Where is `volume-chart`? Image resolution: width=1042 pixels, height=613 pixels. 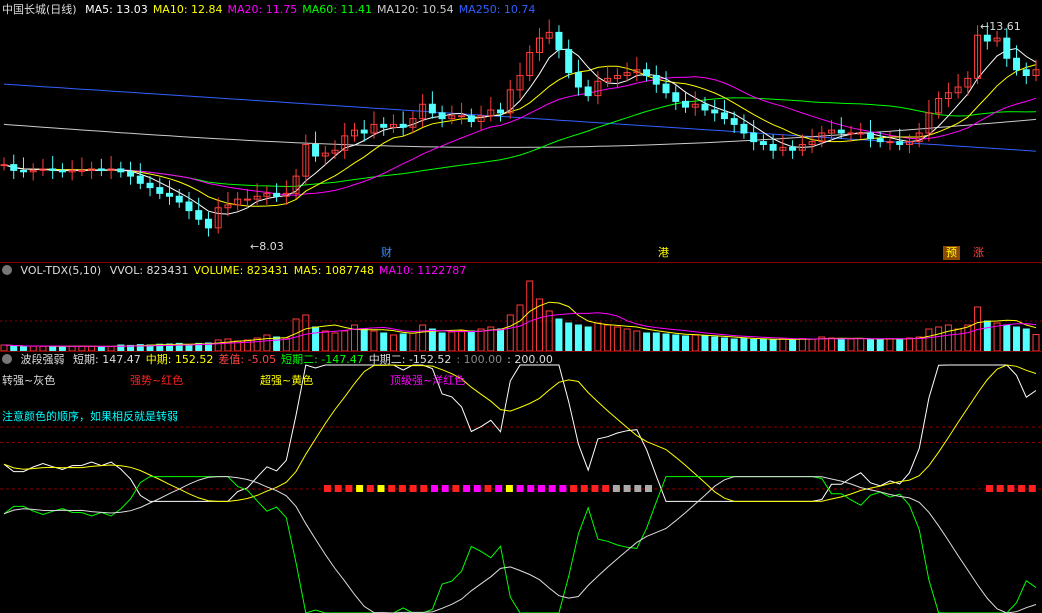
volume-chart is located at coordinates (521, 307).